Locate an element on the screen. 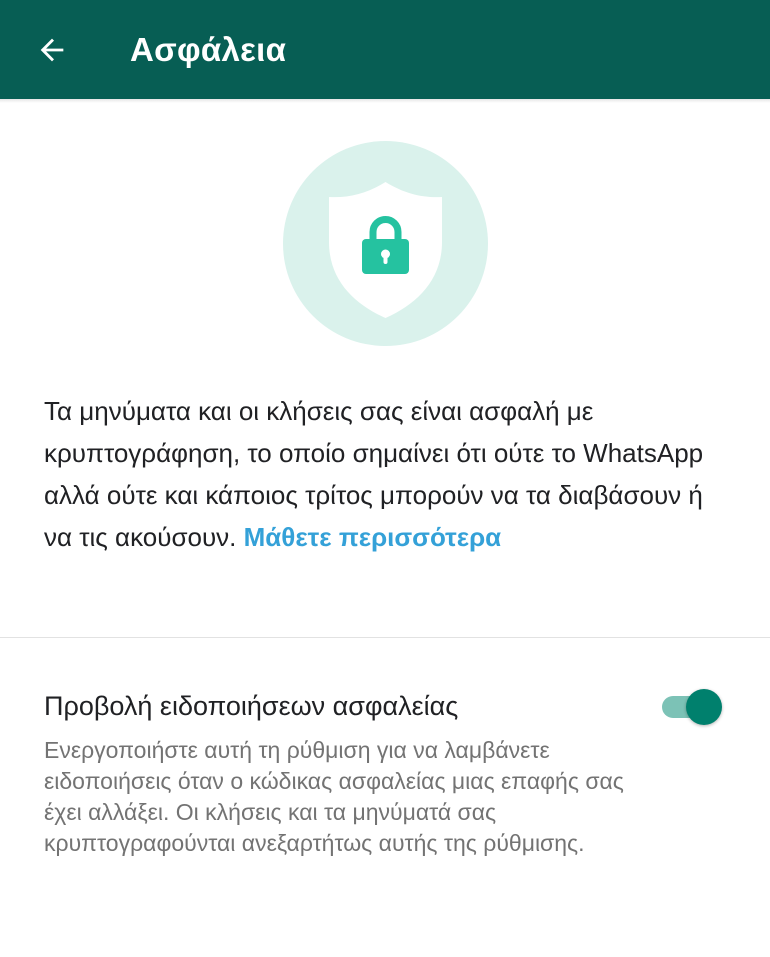  setting-title: Προβολή ειδοποιήσεων ασφαλείας is located at coordinates (251, 706).